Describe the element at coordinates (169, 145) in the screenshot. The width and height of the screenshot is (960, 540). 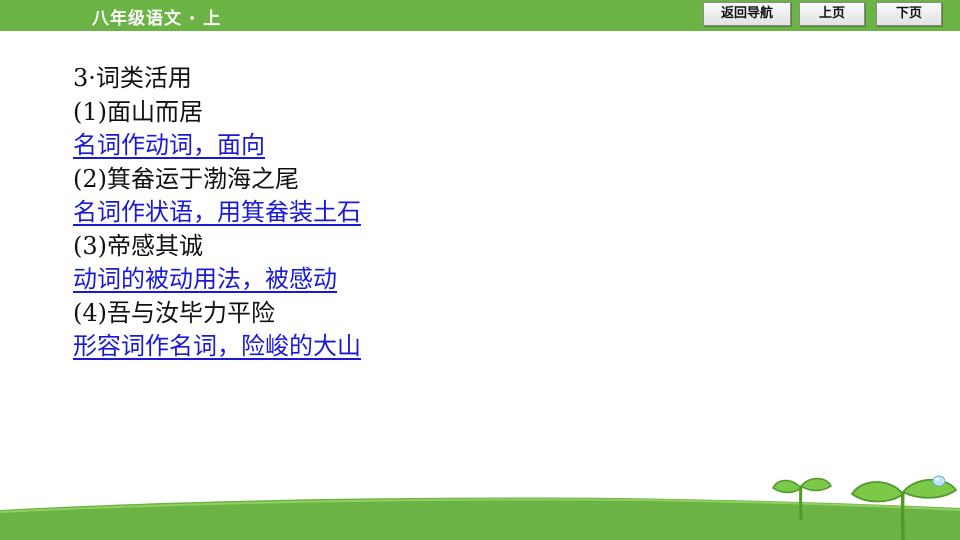
I see `answer-link: 名词作动词，面向` at that location.